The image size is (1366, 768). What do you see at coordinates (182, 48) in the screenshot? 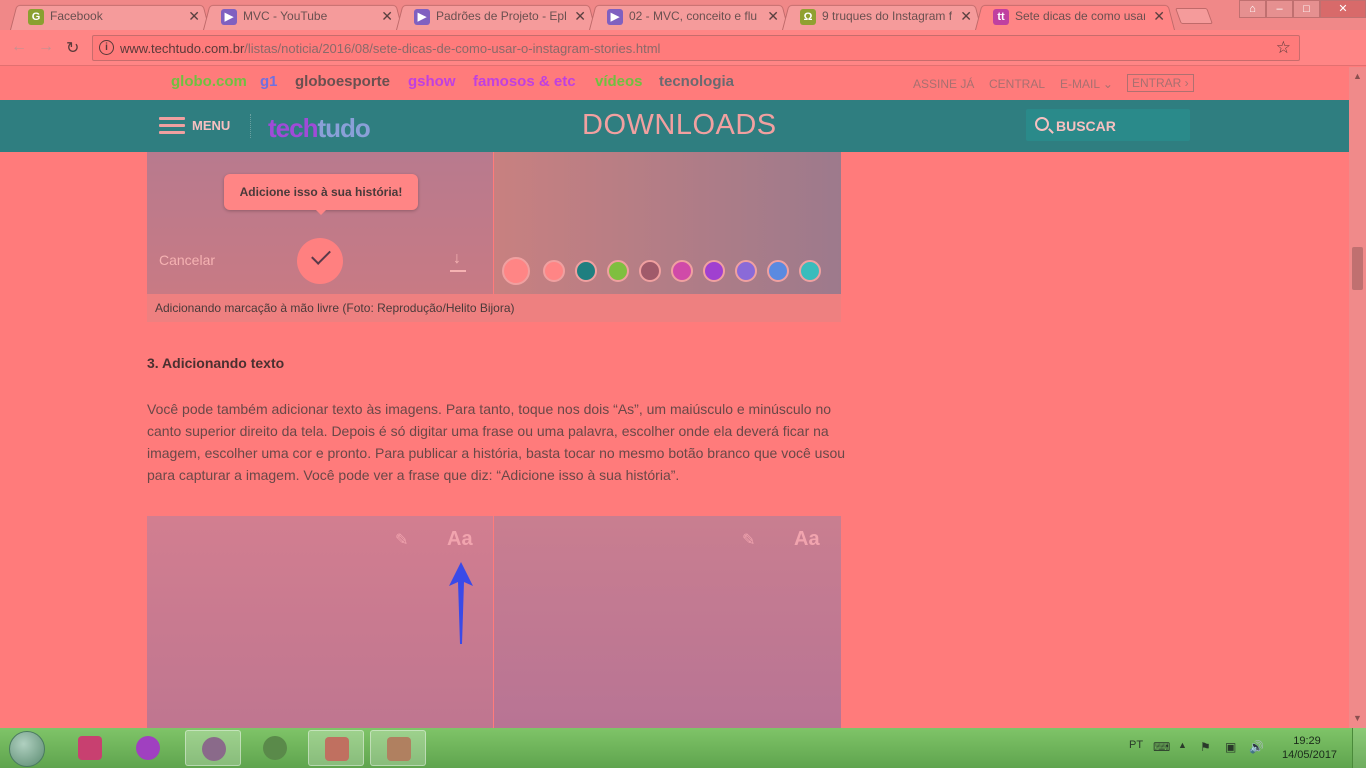
I see `url-domain: www.techtudo.com.br` at bounding box center [182, 48].